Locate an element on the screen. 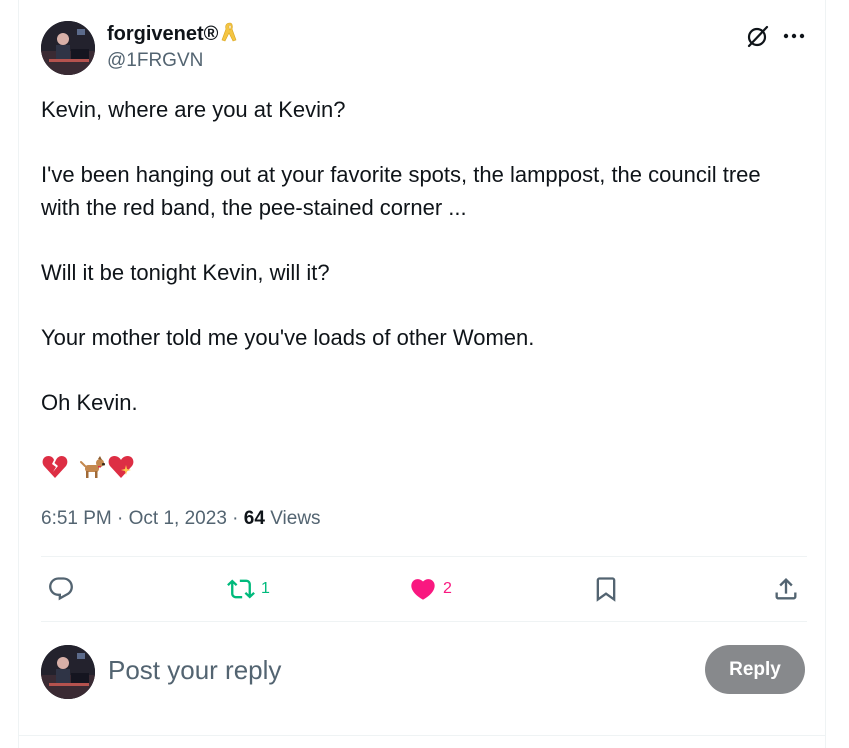 This screenshot has width=849, height=748. share-button is located at coordinates (786, 589).